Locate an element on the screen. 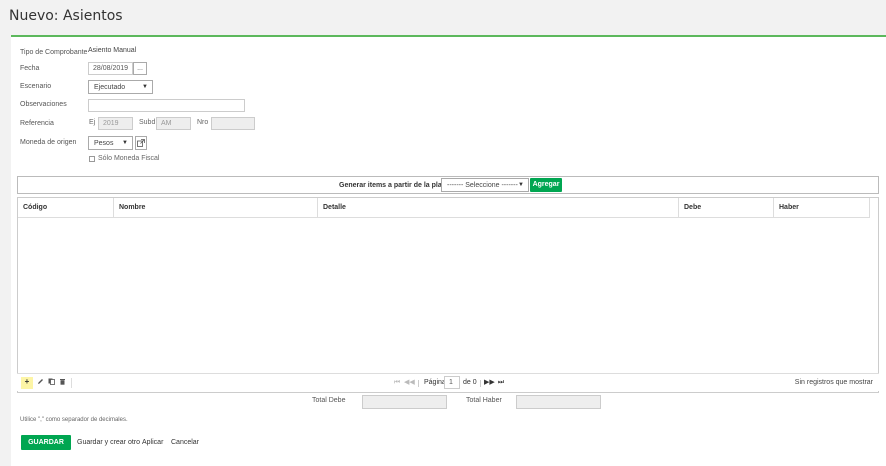  tipo-value: Asiento Manual is located at coordinates (112, 50).